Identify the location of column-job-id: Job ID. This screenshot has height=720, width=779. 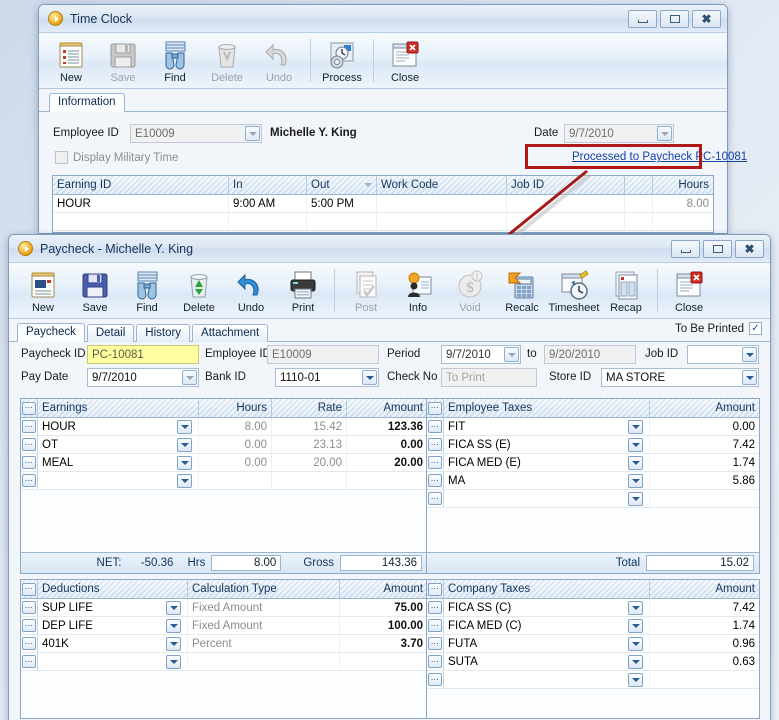
(566, 185).